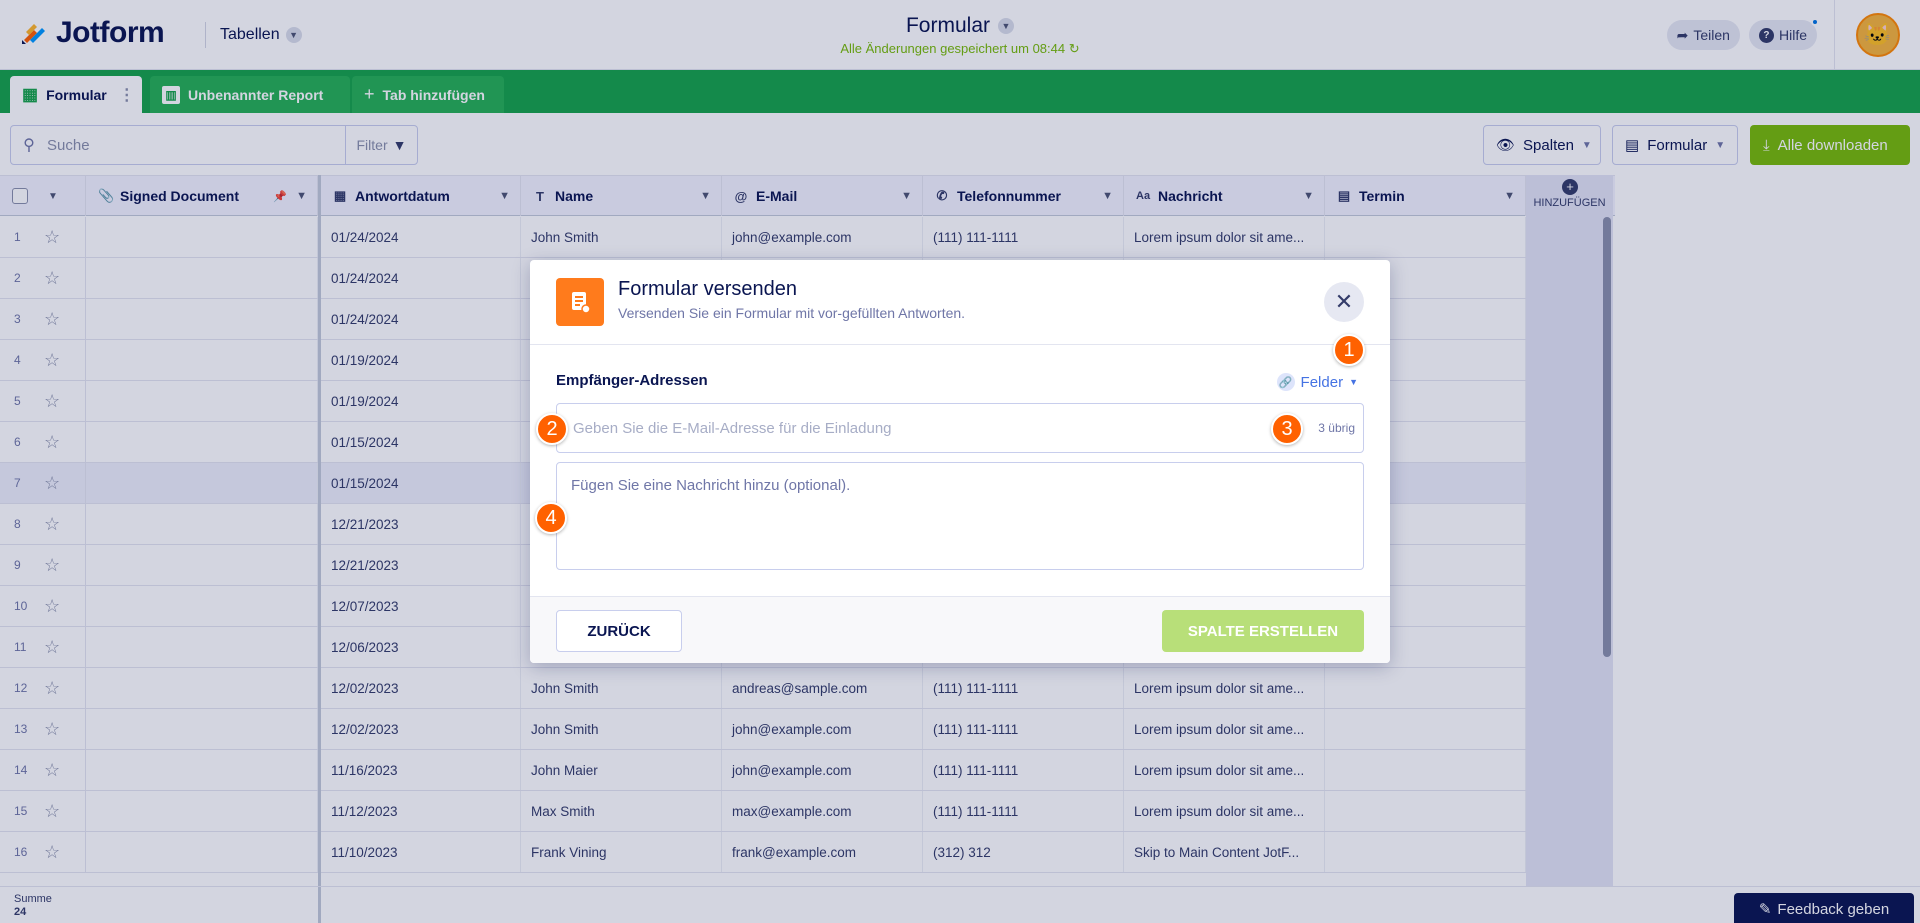  I want to click on fields-label: Felder, so click(1322, 382).